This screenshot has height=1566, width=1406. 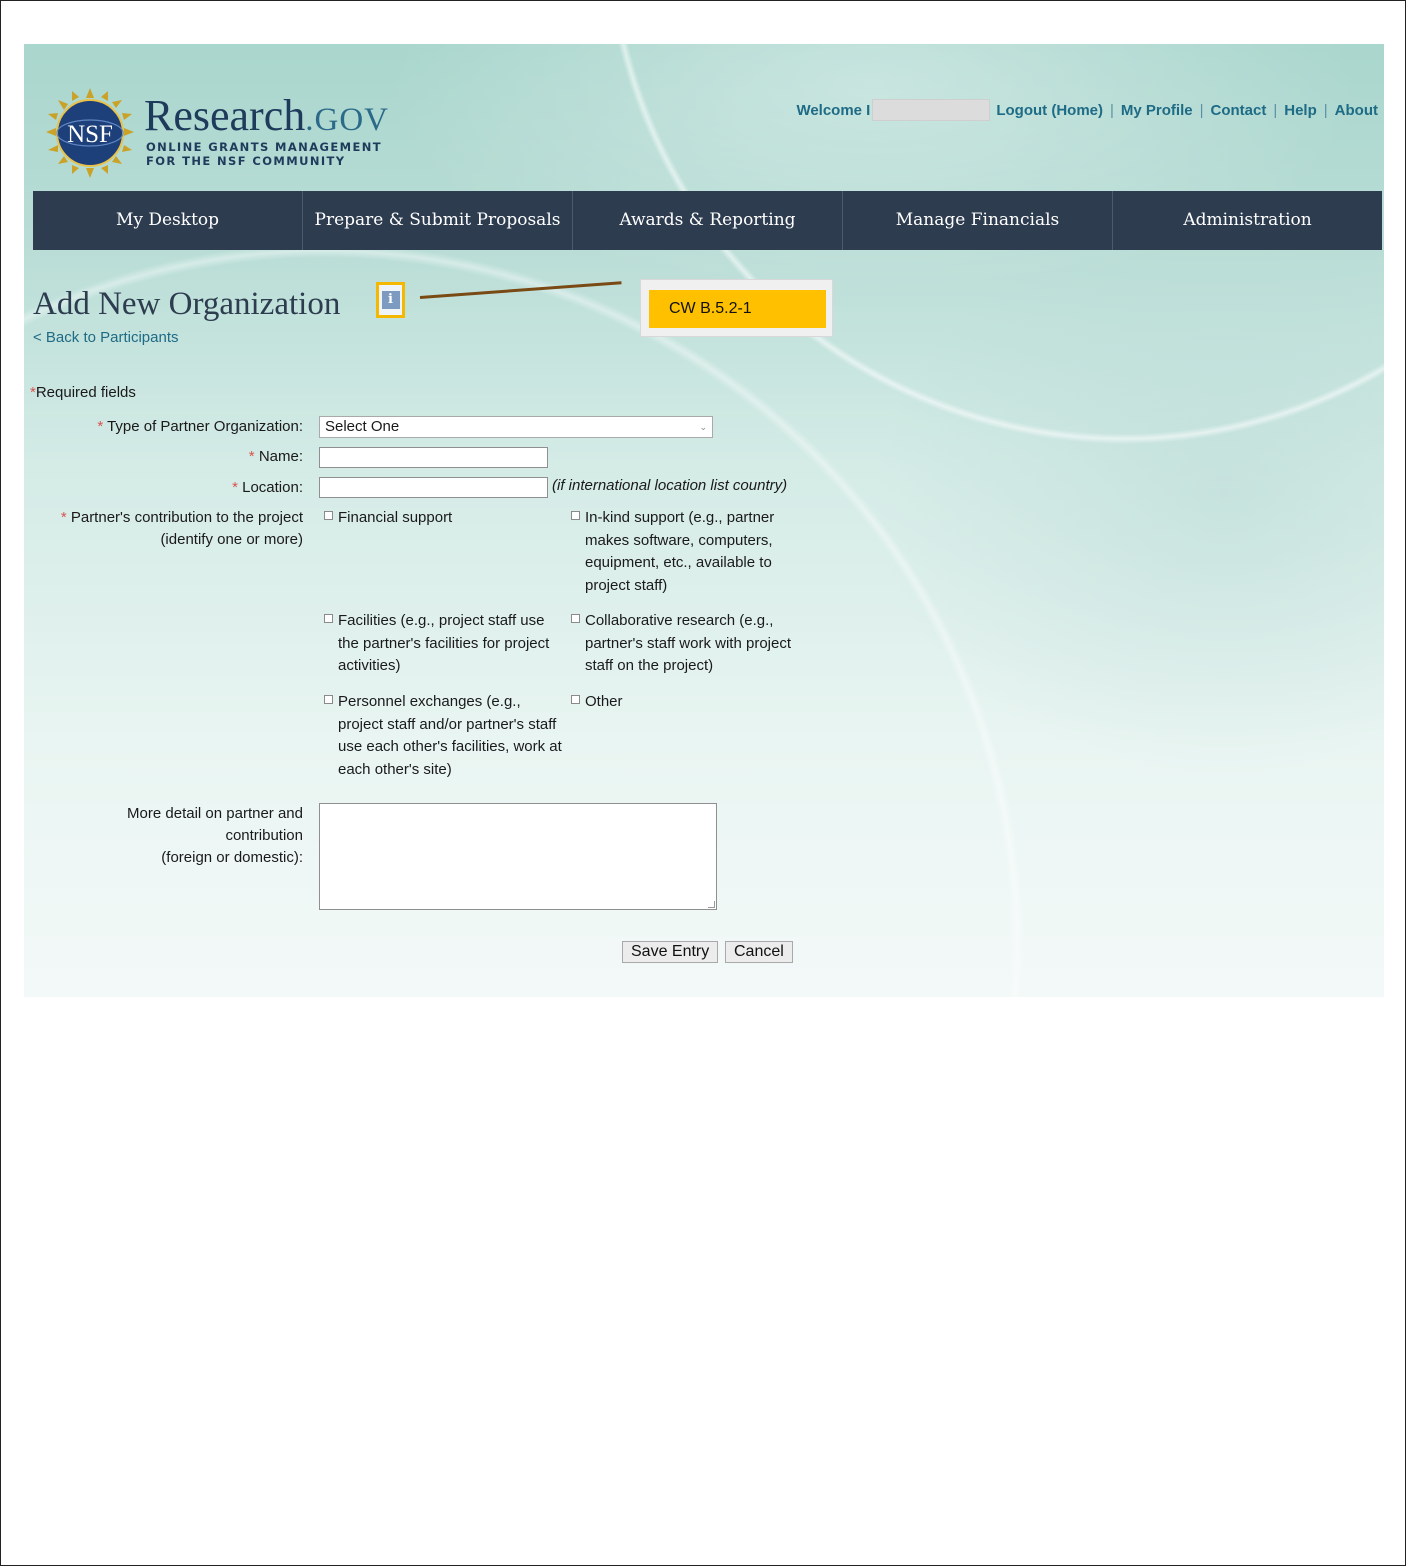 I want to click on nav-prepare-submit-proposals: Prepare & Submit Proposals, so click(x=438, y=220).